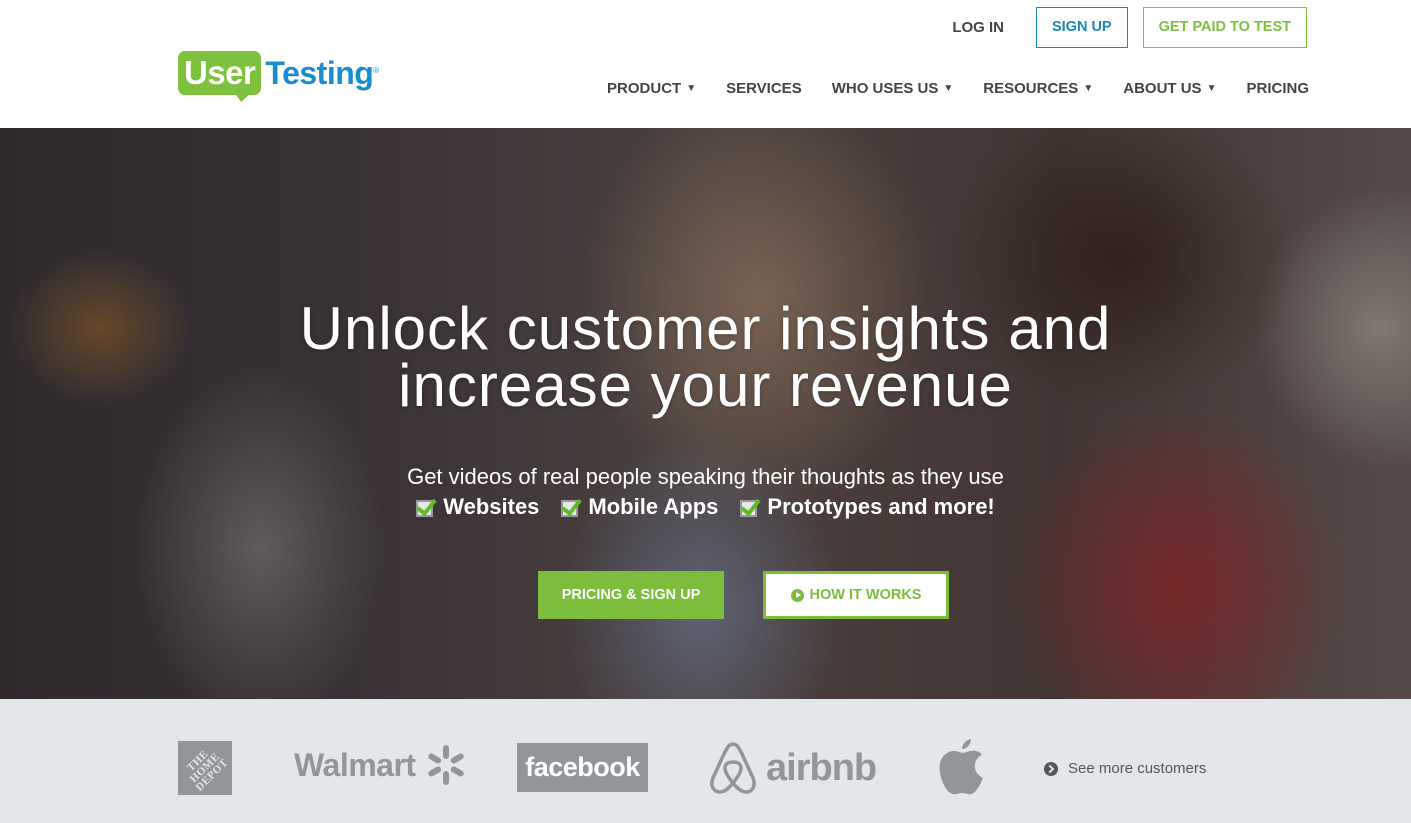 This screenshot has width=1411, height=823. Describe the element at coordinates (885, 88) in the screenshot. I see `nav-item-label: WHO USES US` at that location.